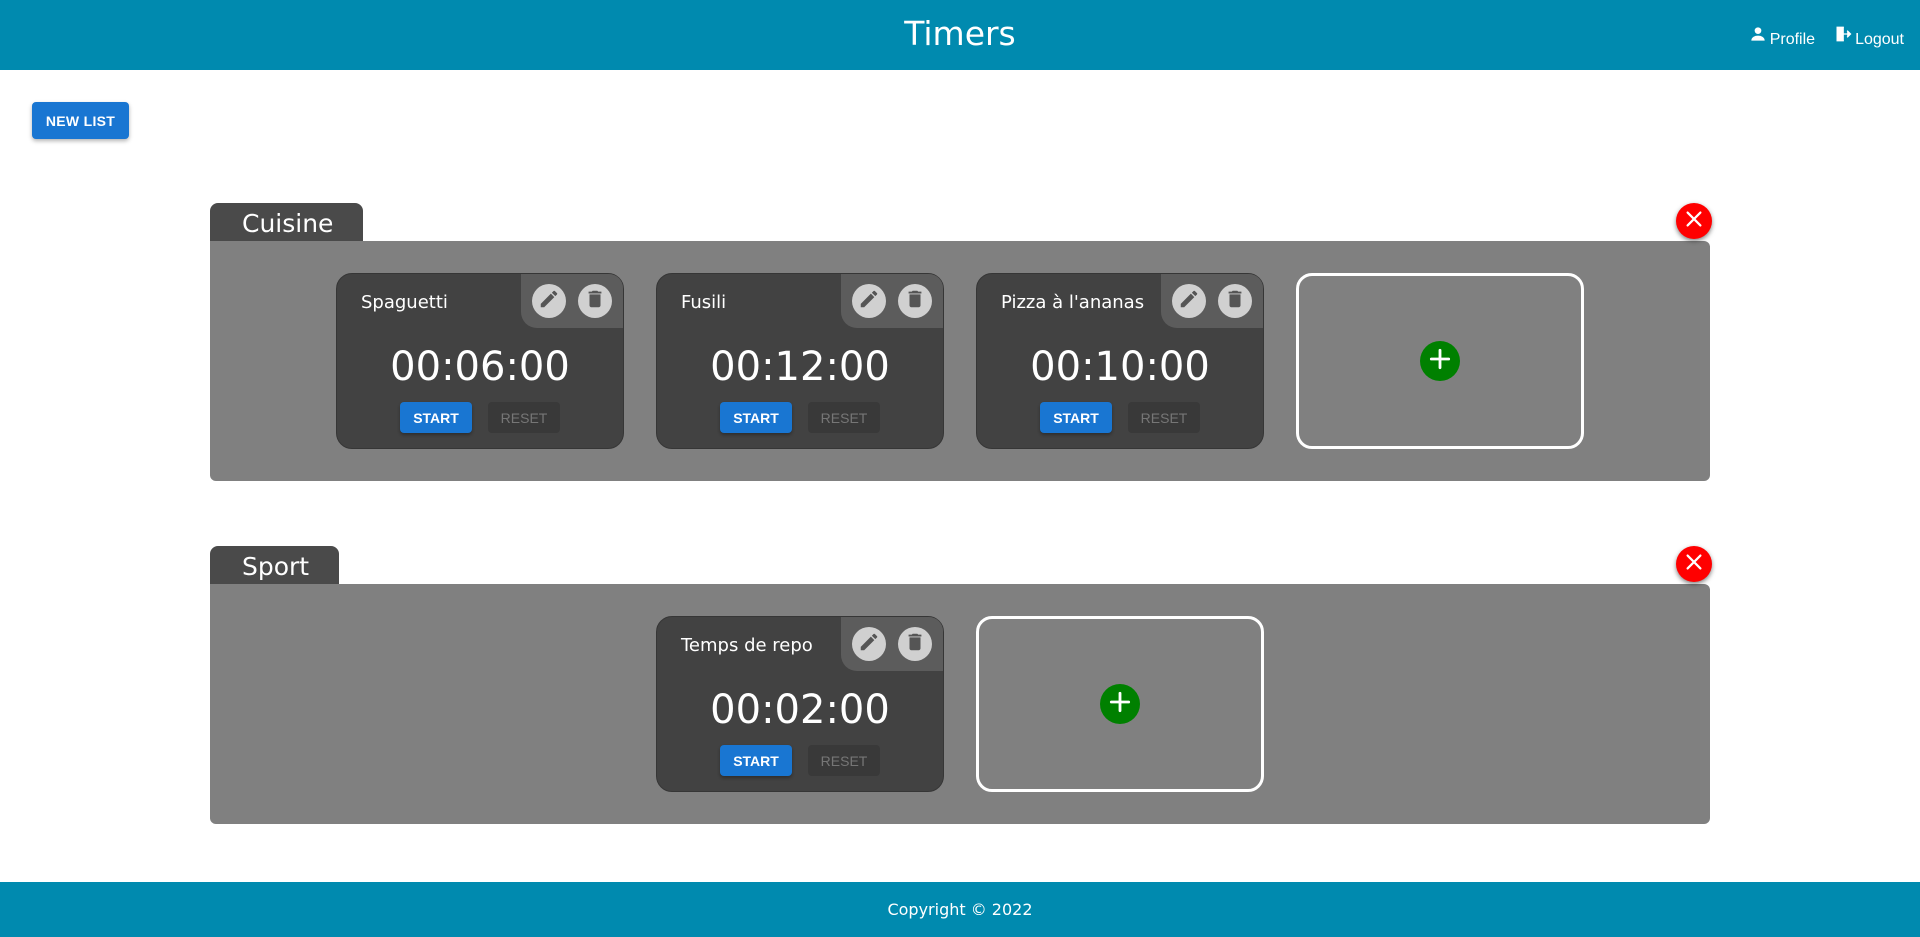  I want to click on new-list-button: NEW LIST, so click(80, 120).